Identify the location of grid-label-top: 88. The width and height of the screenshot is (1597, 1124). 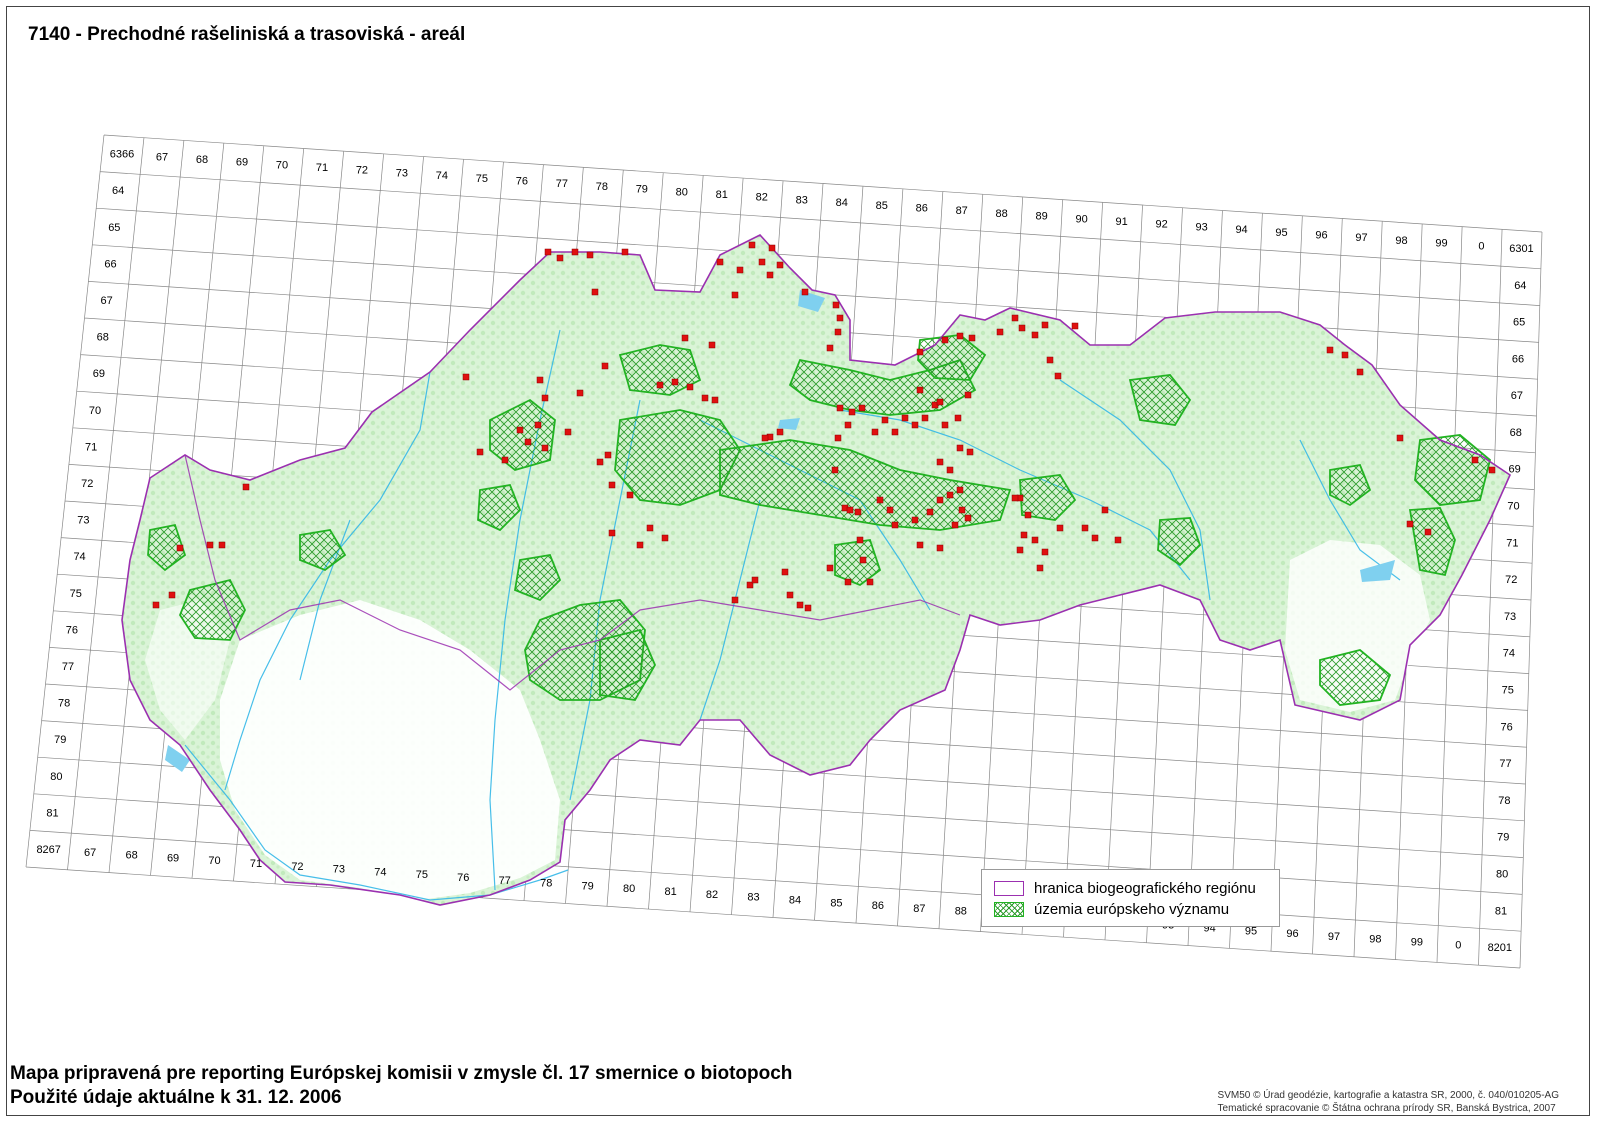
(1002, 214).